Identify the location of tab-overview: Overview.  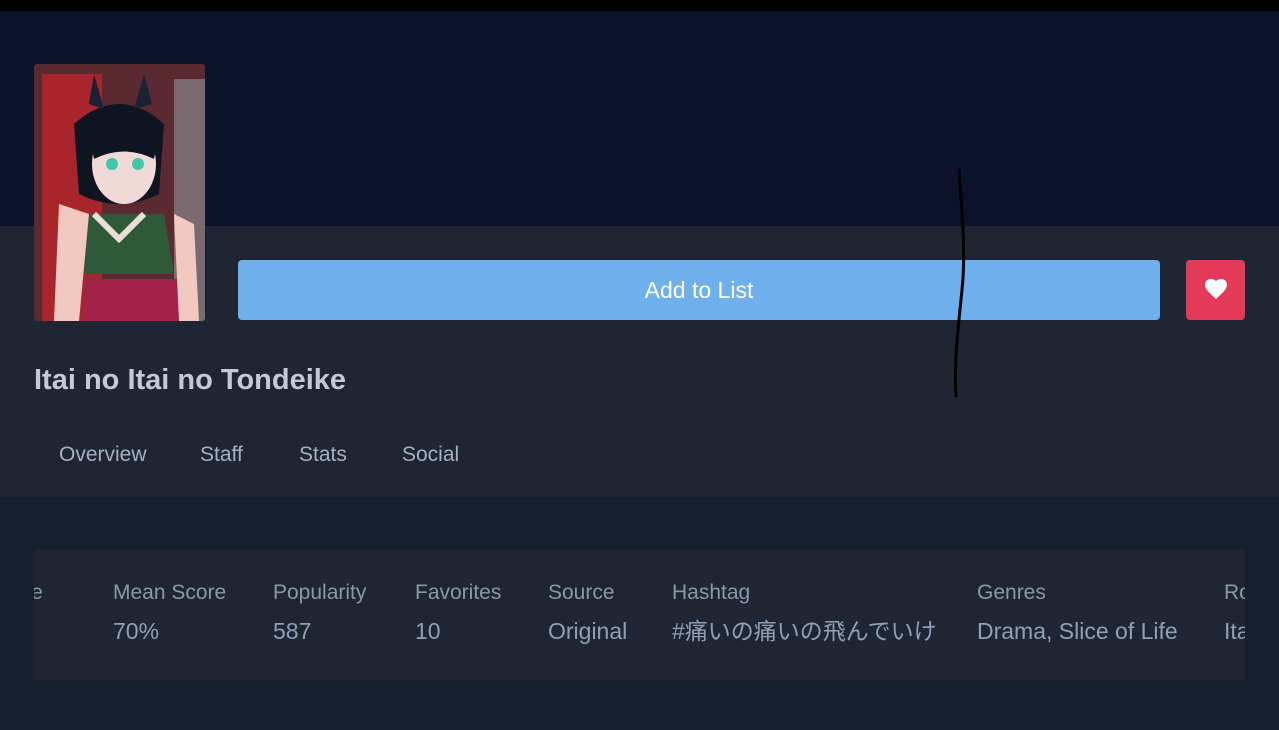
(103, 455).